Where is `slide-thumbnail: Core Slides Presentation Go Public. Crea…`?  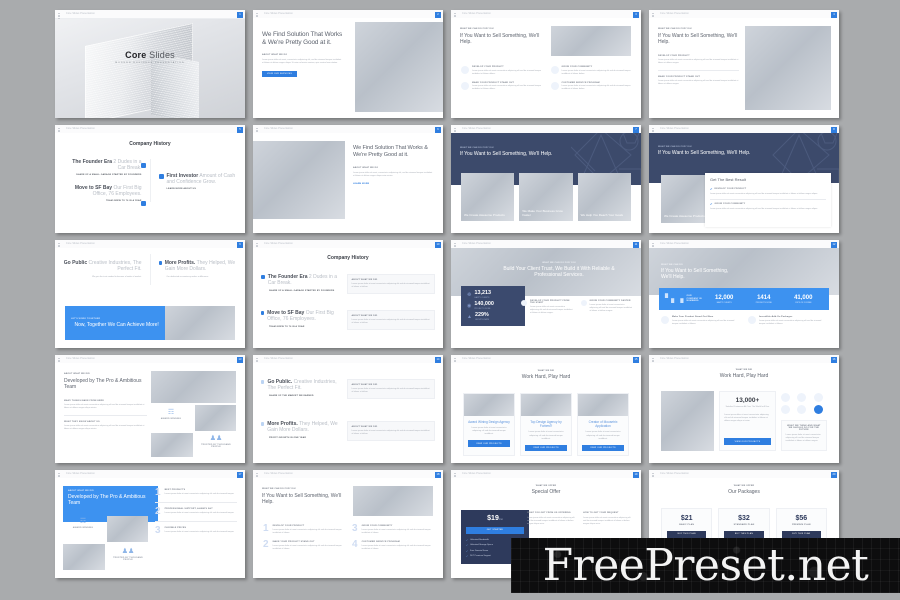 slide-thumbnail: Core Slides Presentation Go Public. Crea… is located at coordinates (348, 409).